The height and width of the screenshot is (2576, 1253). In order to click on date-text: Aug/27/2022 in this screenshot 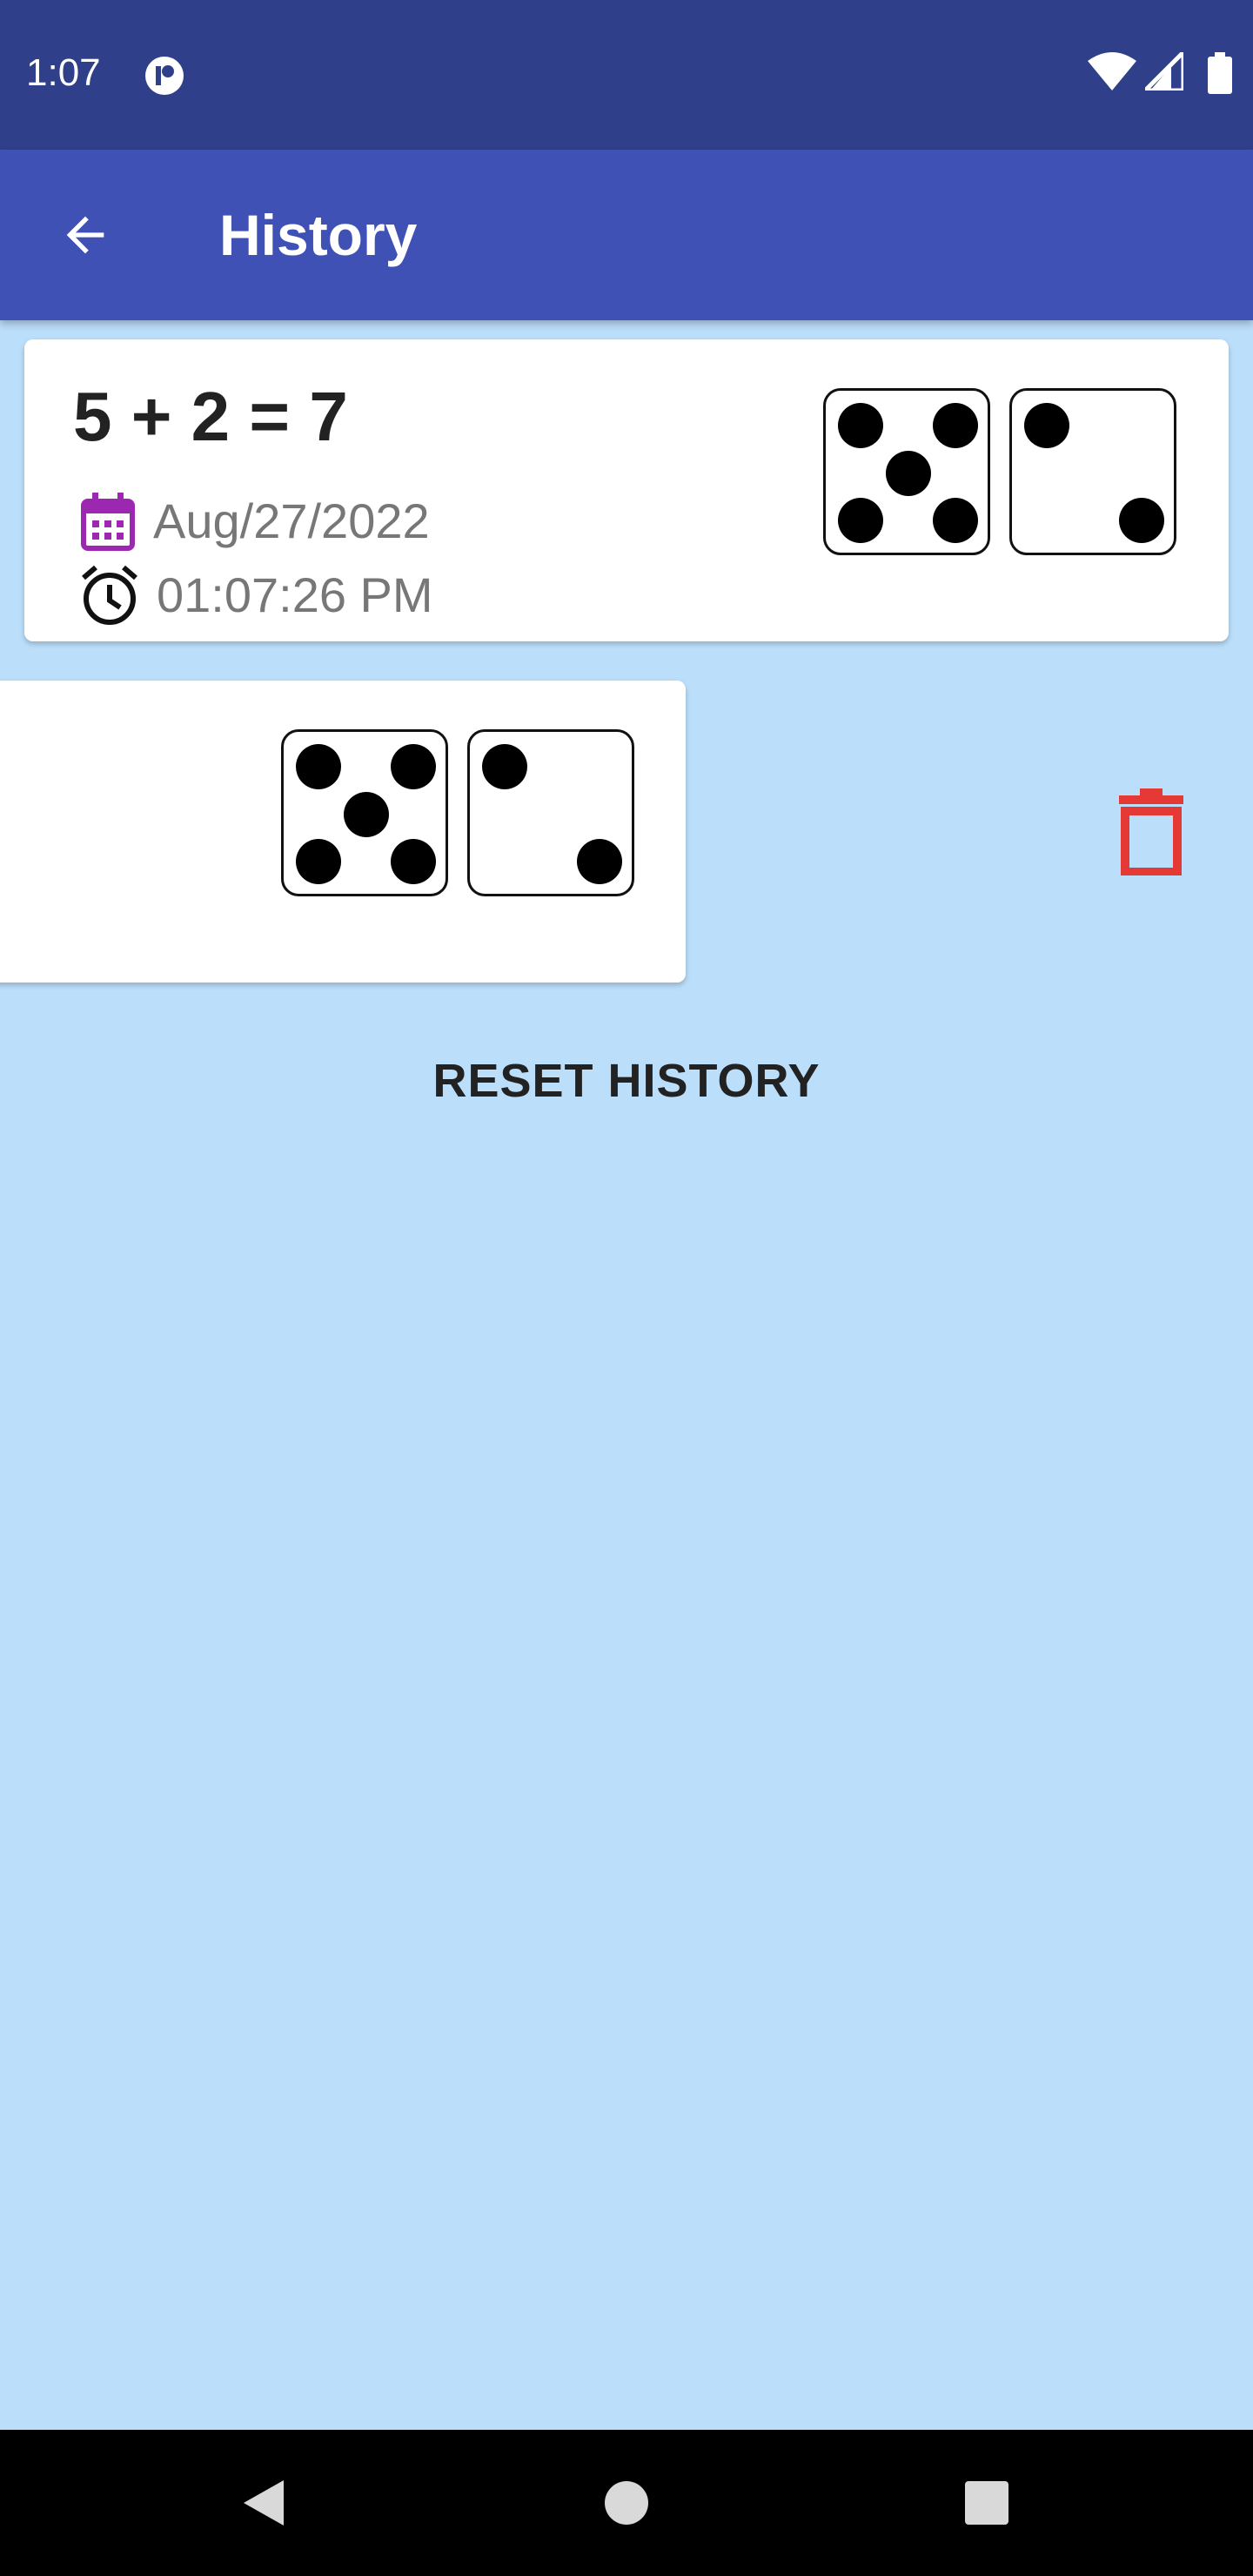, I will do `click(291, 520)`.